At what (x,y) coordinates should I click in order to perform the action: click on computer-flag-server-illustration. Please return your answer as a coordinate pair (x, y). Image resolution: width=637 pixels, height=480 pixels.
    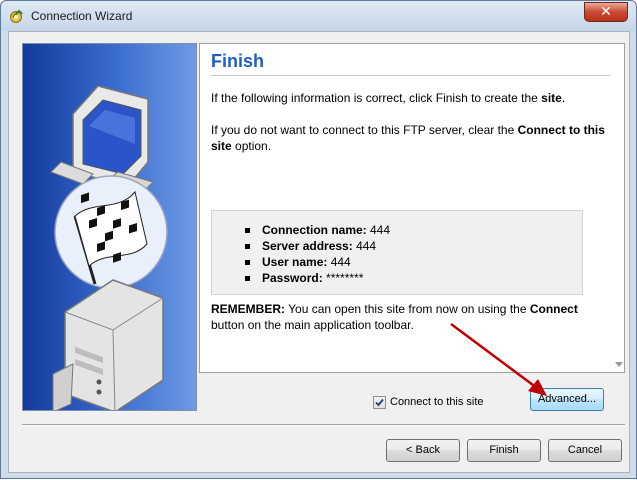
    Looking at the image, I should click on (109, 247).